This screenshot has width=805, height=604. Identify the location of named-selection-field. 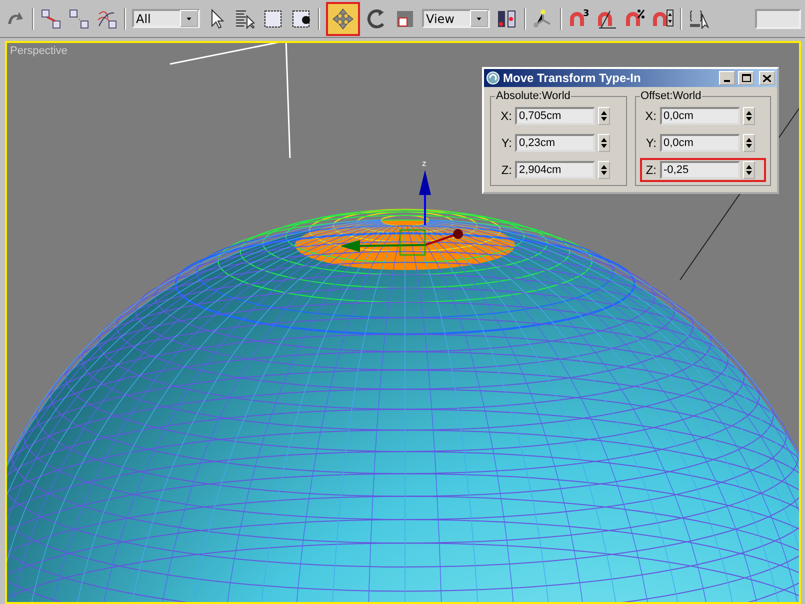
(778, 18).